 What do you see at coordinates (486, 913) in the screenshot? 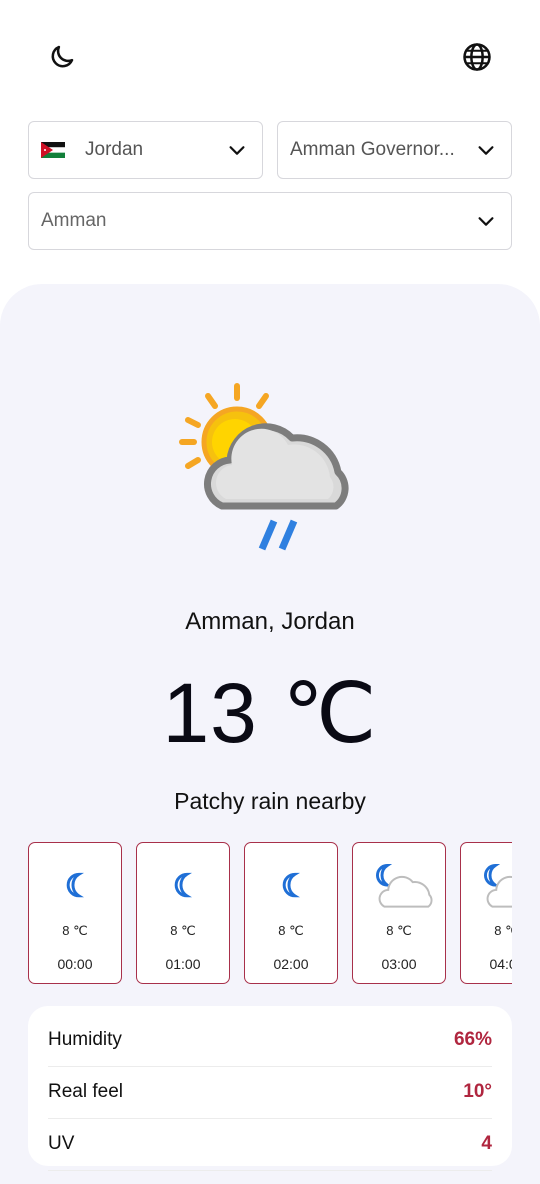
I see `hour-card: 8 ℃ 04:00` at bounding box center [486, 913].